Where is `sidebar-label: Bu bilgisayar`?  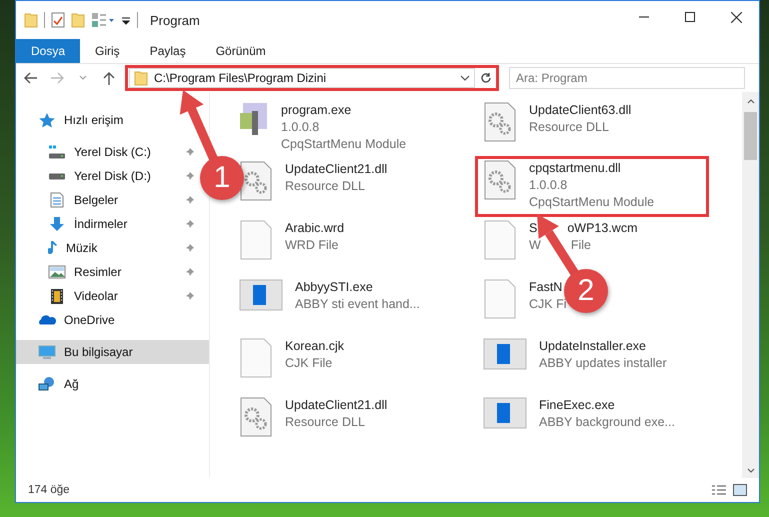 sidebar-label: Bu bilgisayar is located at coordinates (99, 352).